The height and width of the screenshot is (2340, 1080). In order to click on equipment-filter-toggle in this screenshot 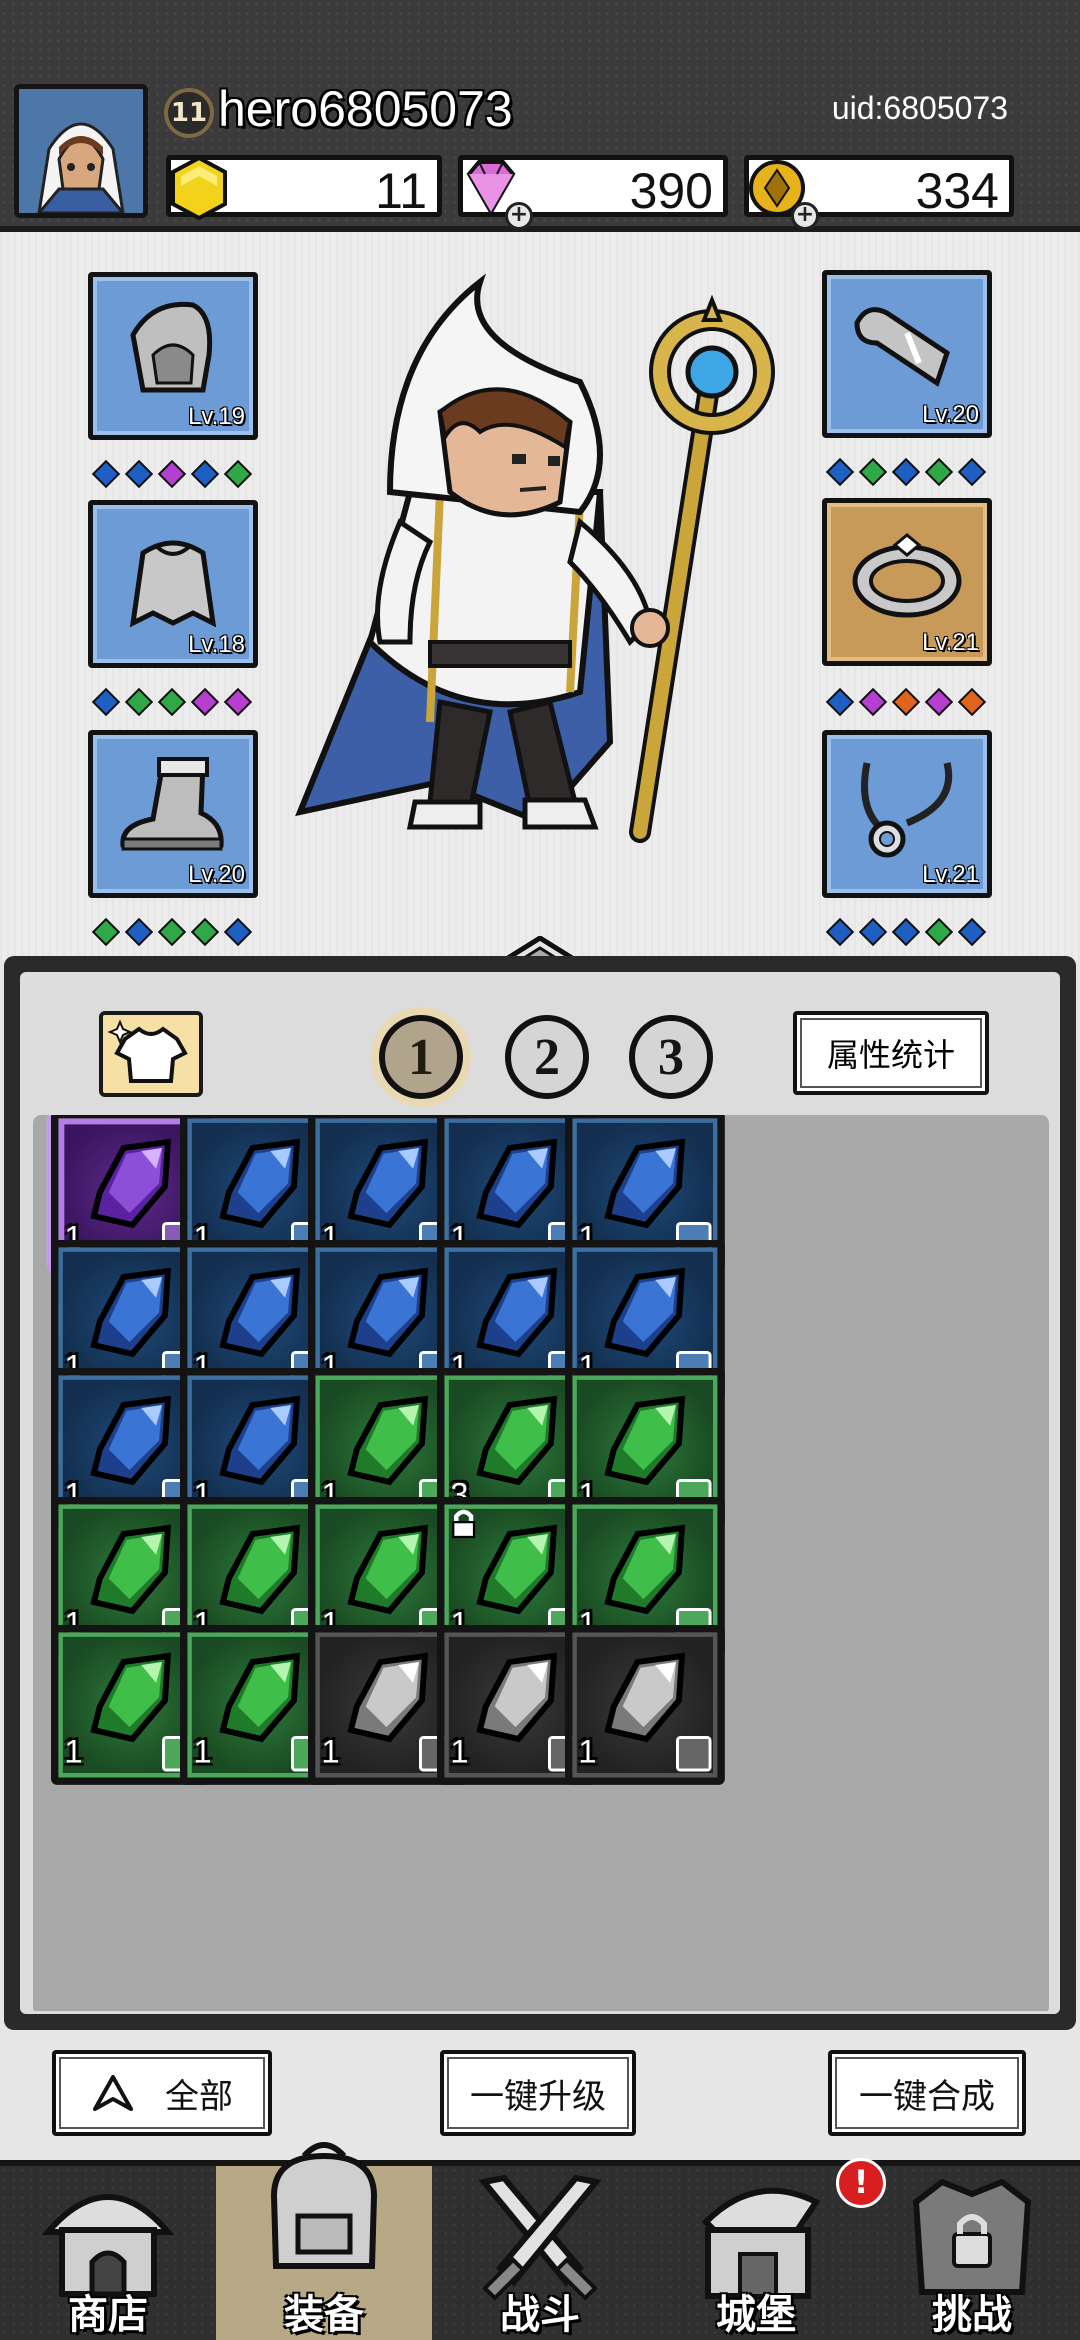, I will do `click(151, 1054)`.